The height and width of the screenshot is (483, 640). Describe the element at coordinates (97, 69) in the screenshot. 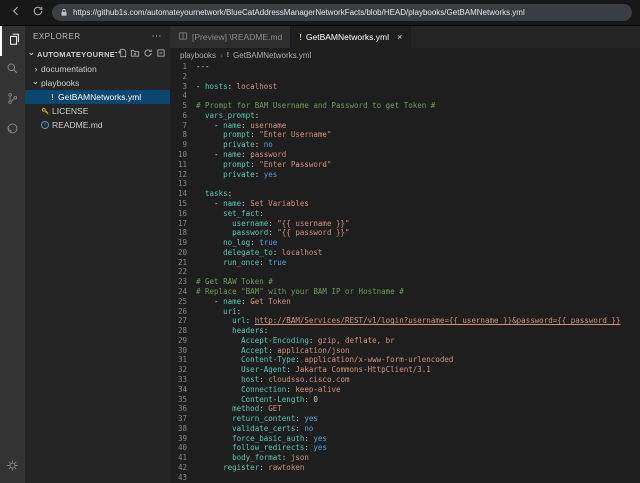

I see `sidebar-item-documentation: › documentation` at that location.